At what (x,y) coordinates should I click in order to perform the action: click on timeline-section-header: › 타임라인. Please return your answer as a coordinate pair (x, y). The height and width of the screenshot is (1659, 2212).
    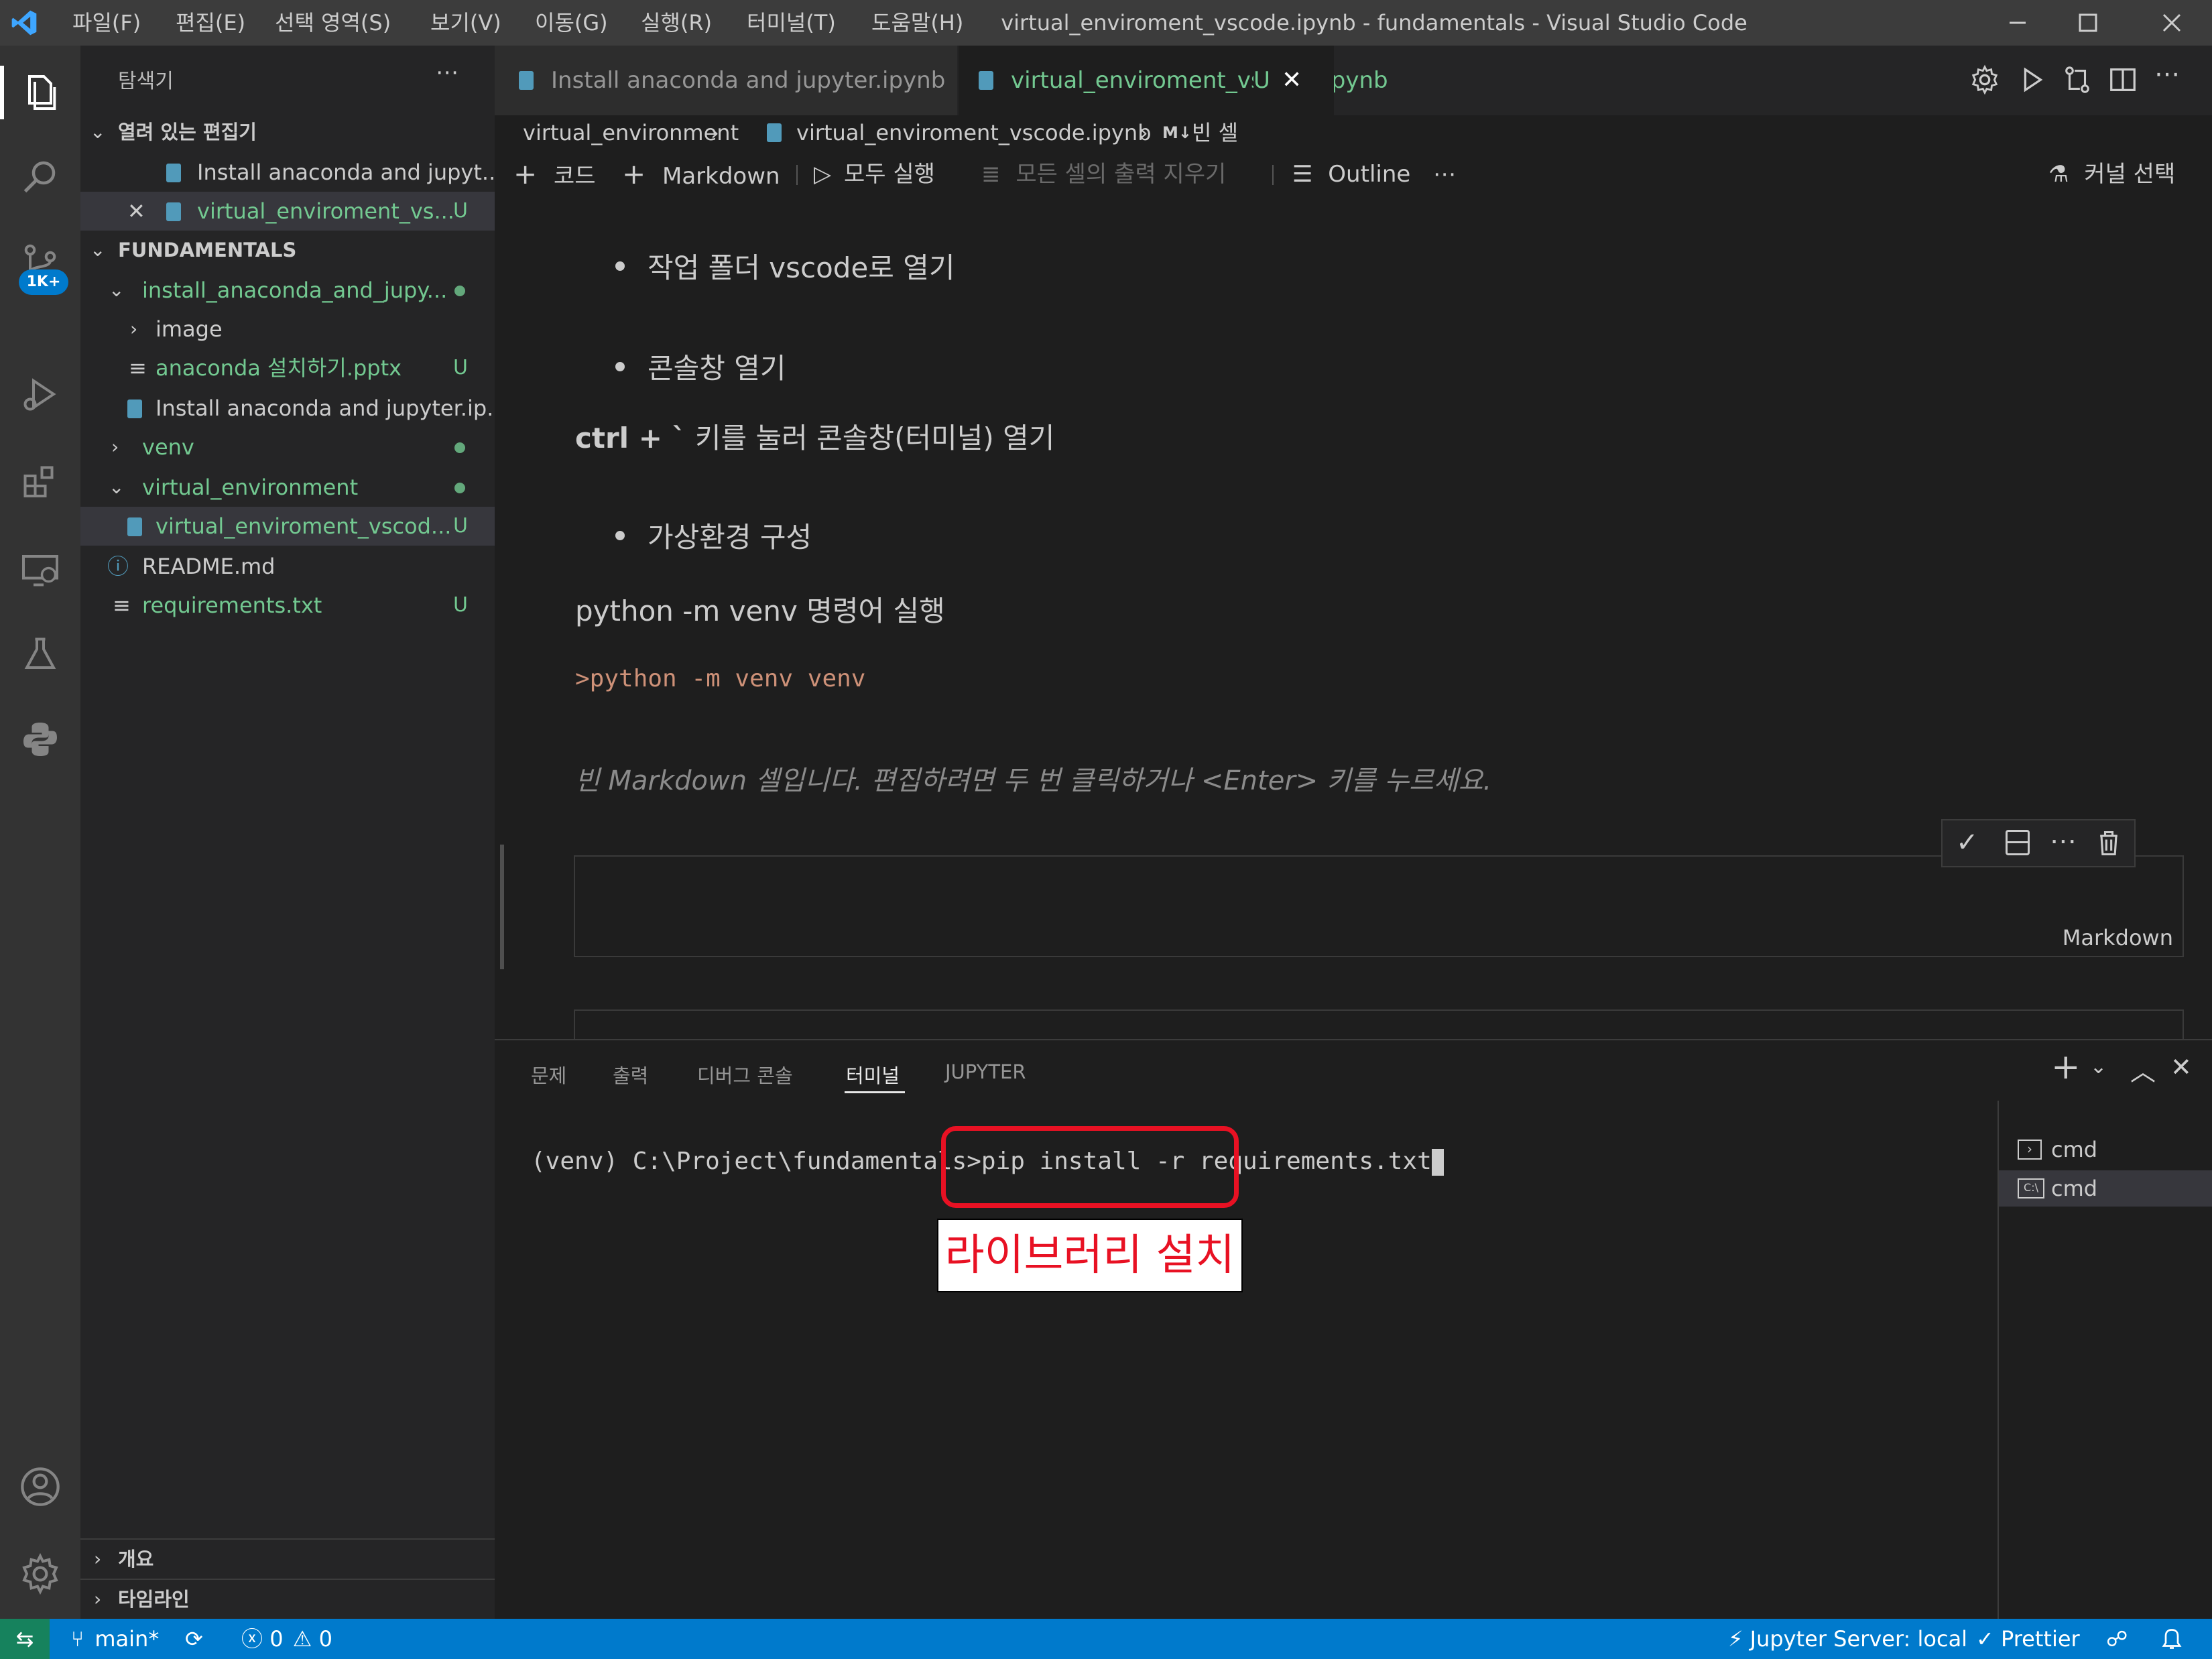
    Looking at the image, I should click on (287, 1599).